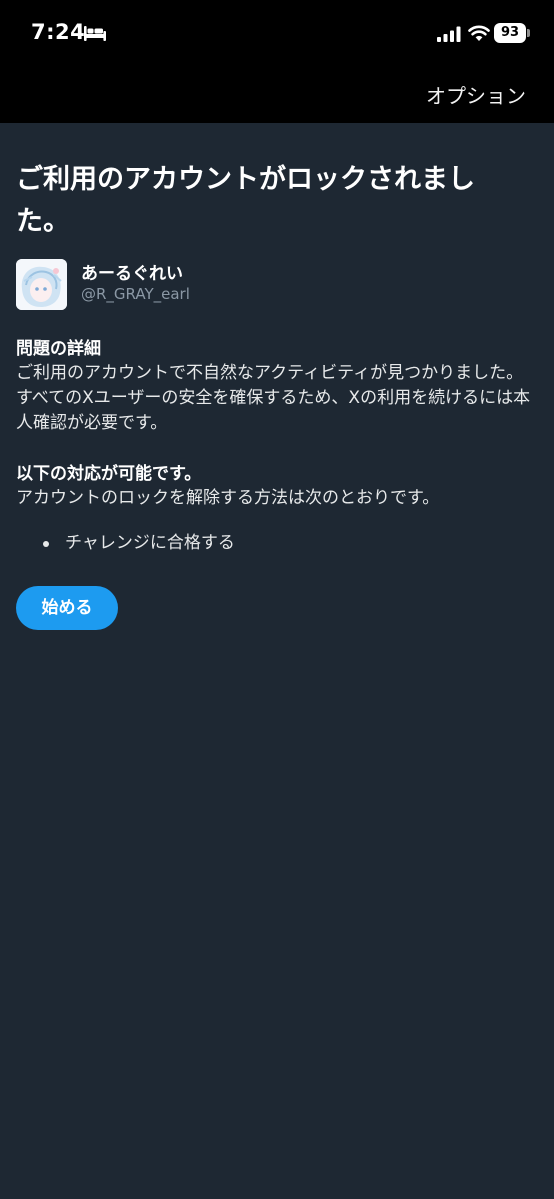  Describe the element at coordinates (245, 200) in the screenshot. I see `page-title: ご利用のアカウントがロックされました。` at that location.